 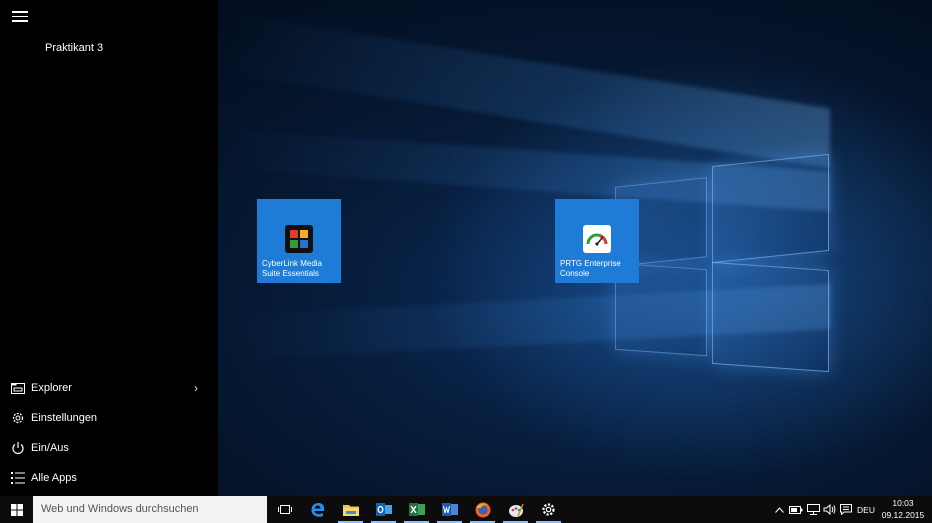 What do you see at coordinates (18, 478) in the screenshot?
I see `list-icon` at bounding box center [18, 478].